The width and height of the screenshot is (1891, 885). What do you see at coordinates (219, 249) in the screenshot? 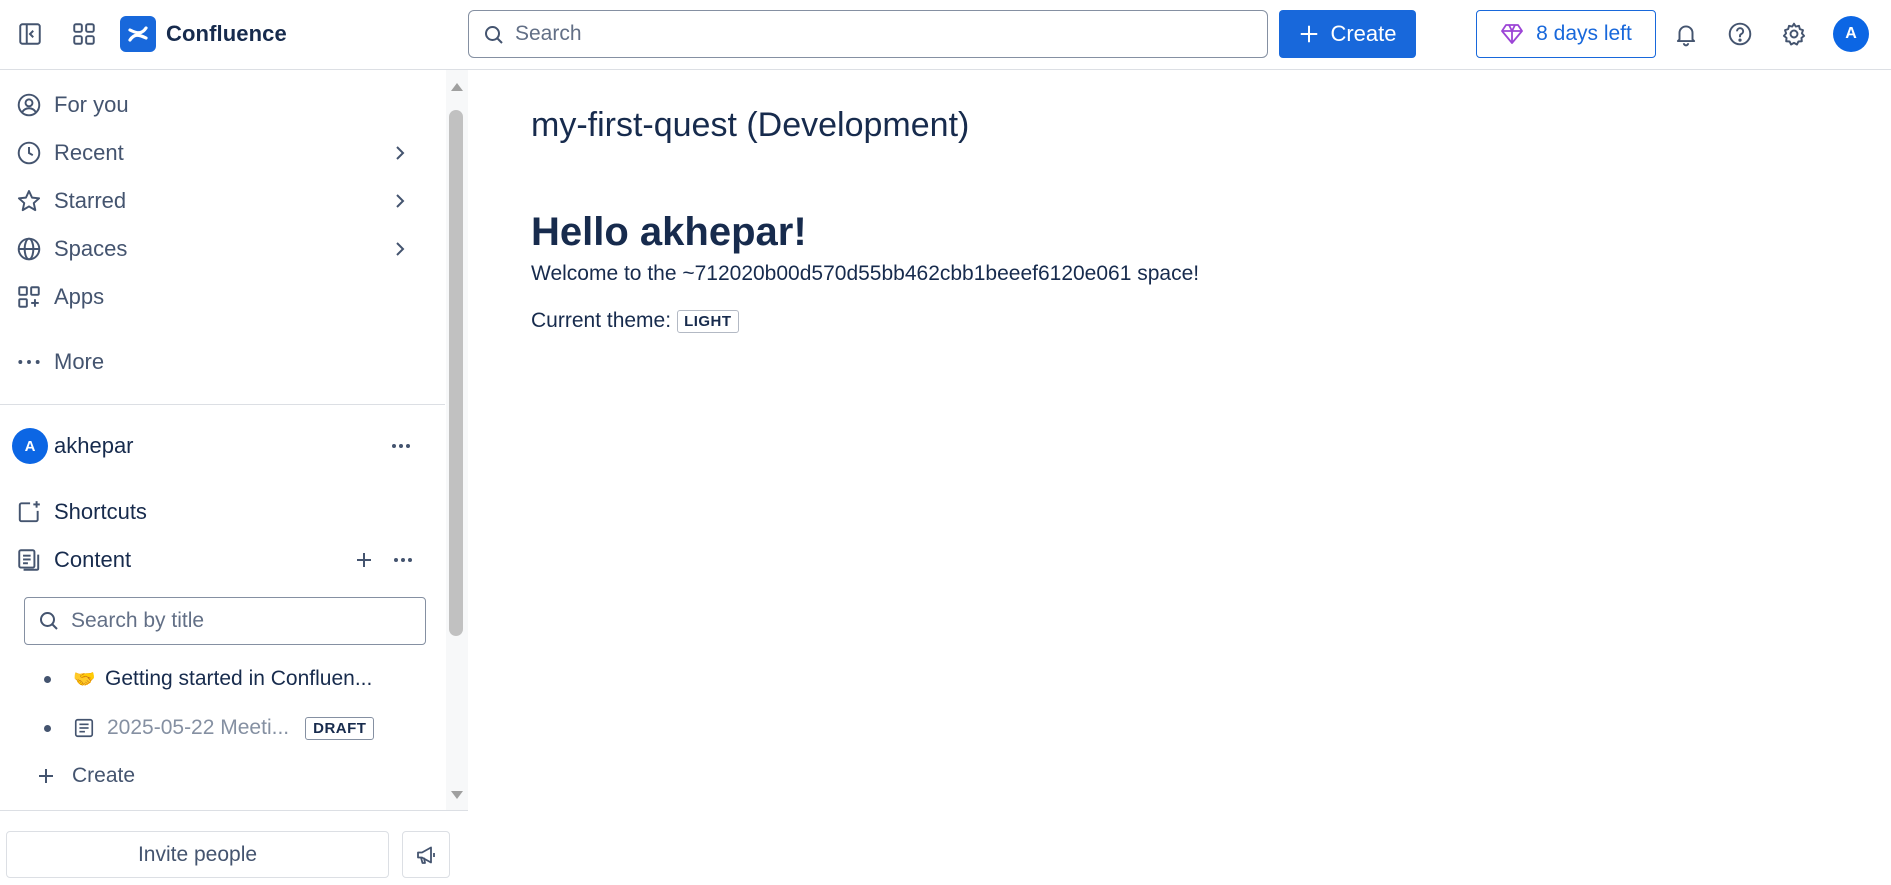
I see `sidebar-item-spaces: Spaces` at bounding box center [219, 249].